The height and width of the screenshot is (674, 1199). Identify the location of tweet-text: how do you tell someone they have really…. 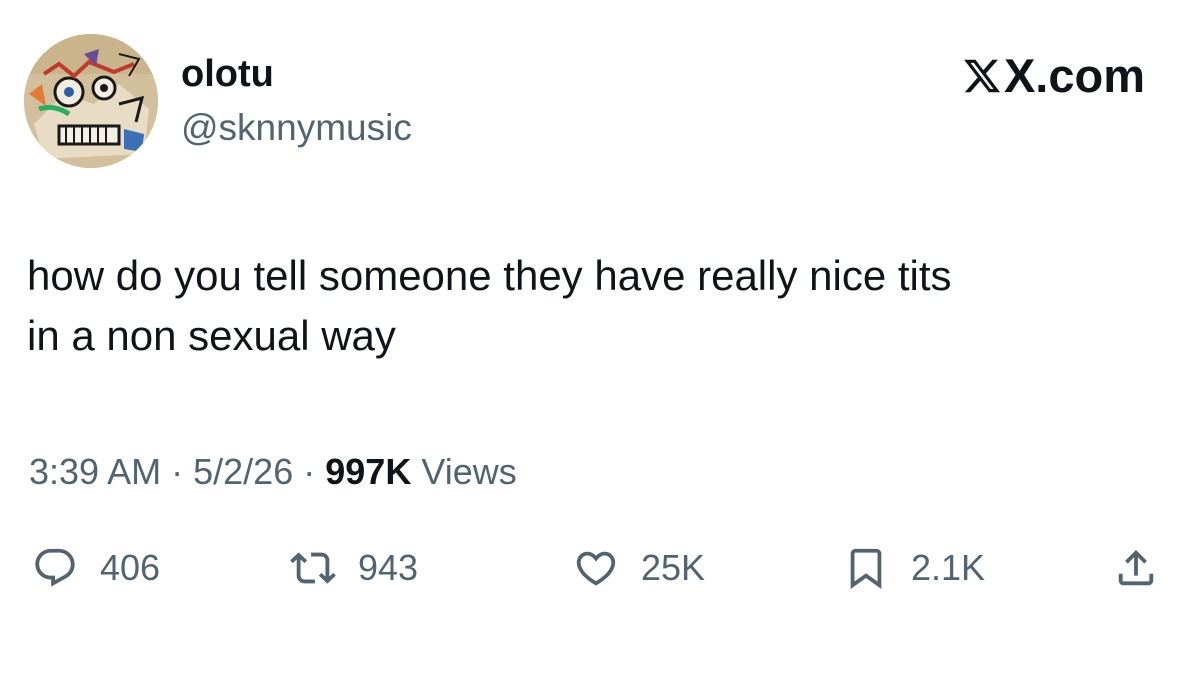
(489, 305).